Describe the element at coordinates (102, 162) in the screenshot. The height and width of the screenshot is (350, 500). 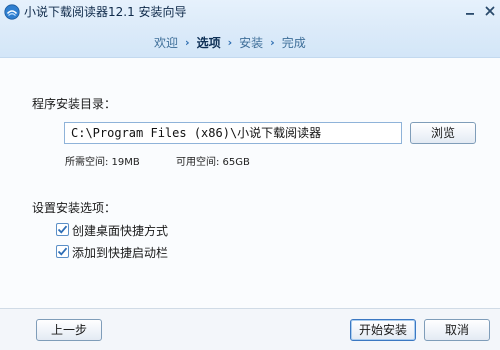
I see `required-space-text: 所需空间: 19MB` at that location.